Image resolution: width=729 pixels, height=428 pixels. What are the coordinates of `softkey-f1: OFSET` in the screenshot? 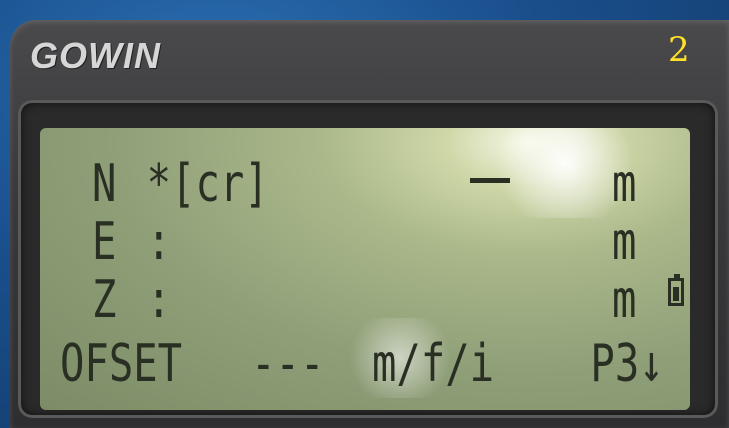 It's located at (121, 364).